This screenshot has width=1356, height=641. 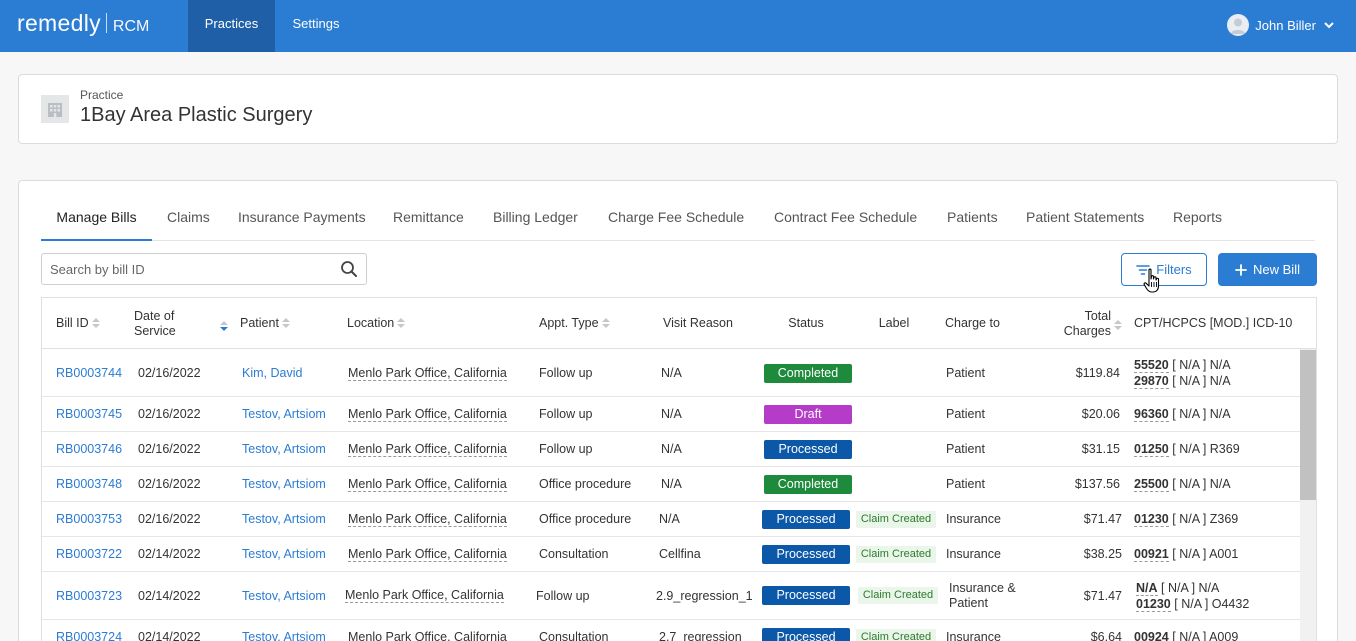 What do you see at coordinates (89, 630) in the screenshot?
I see `bill-id-link: RB0003724` at bounding box center [89, 630].